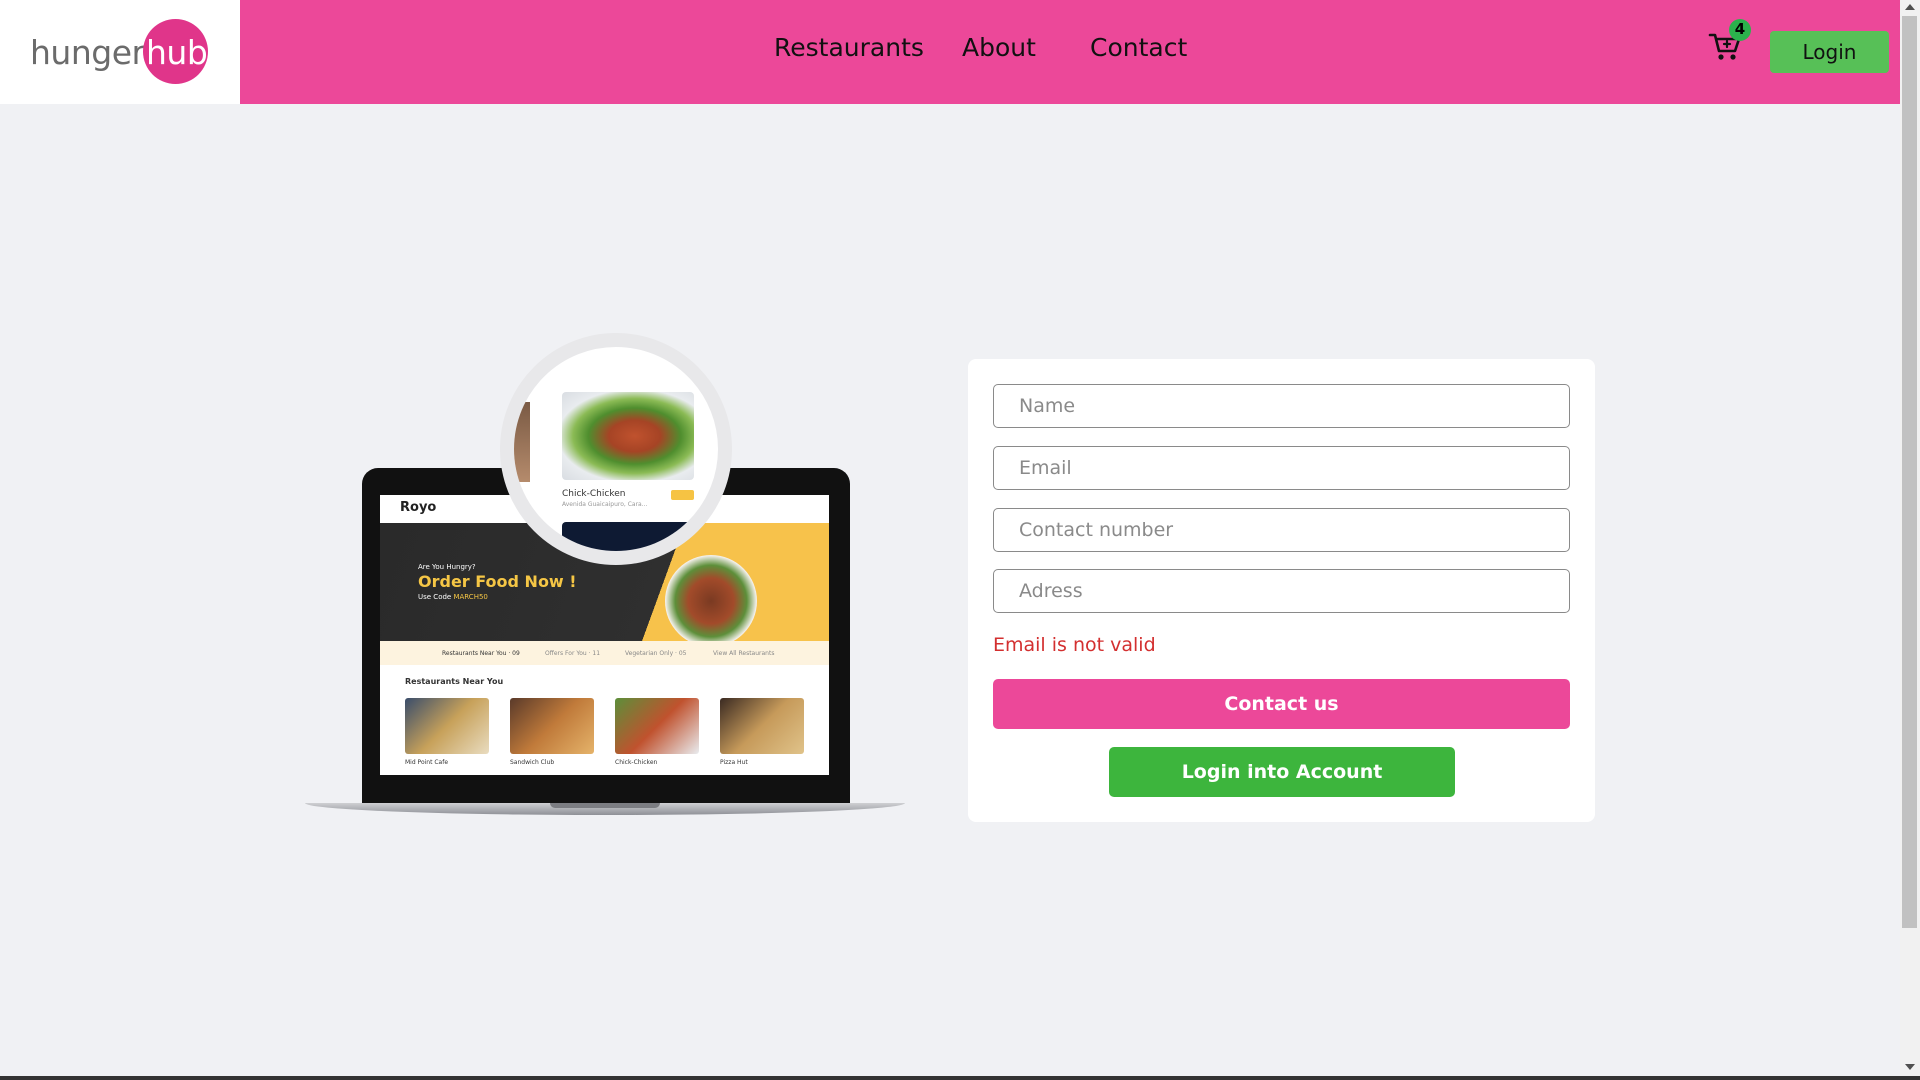 The image size is (1920, 1080). What do you see at coordinates (427, 762) in the screenshot?
I see `preview-card-name: Mid Point Cafe` at bounding box center [427, 762].